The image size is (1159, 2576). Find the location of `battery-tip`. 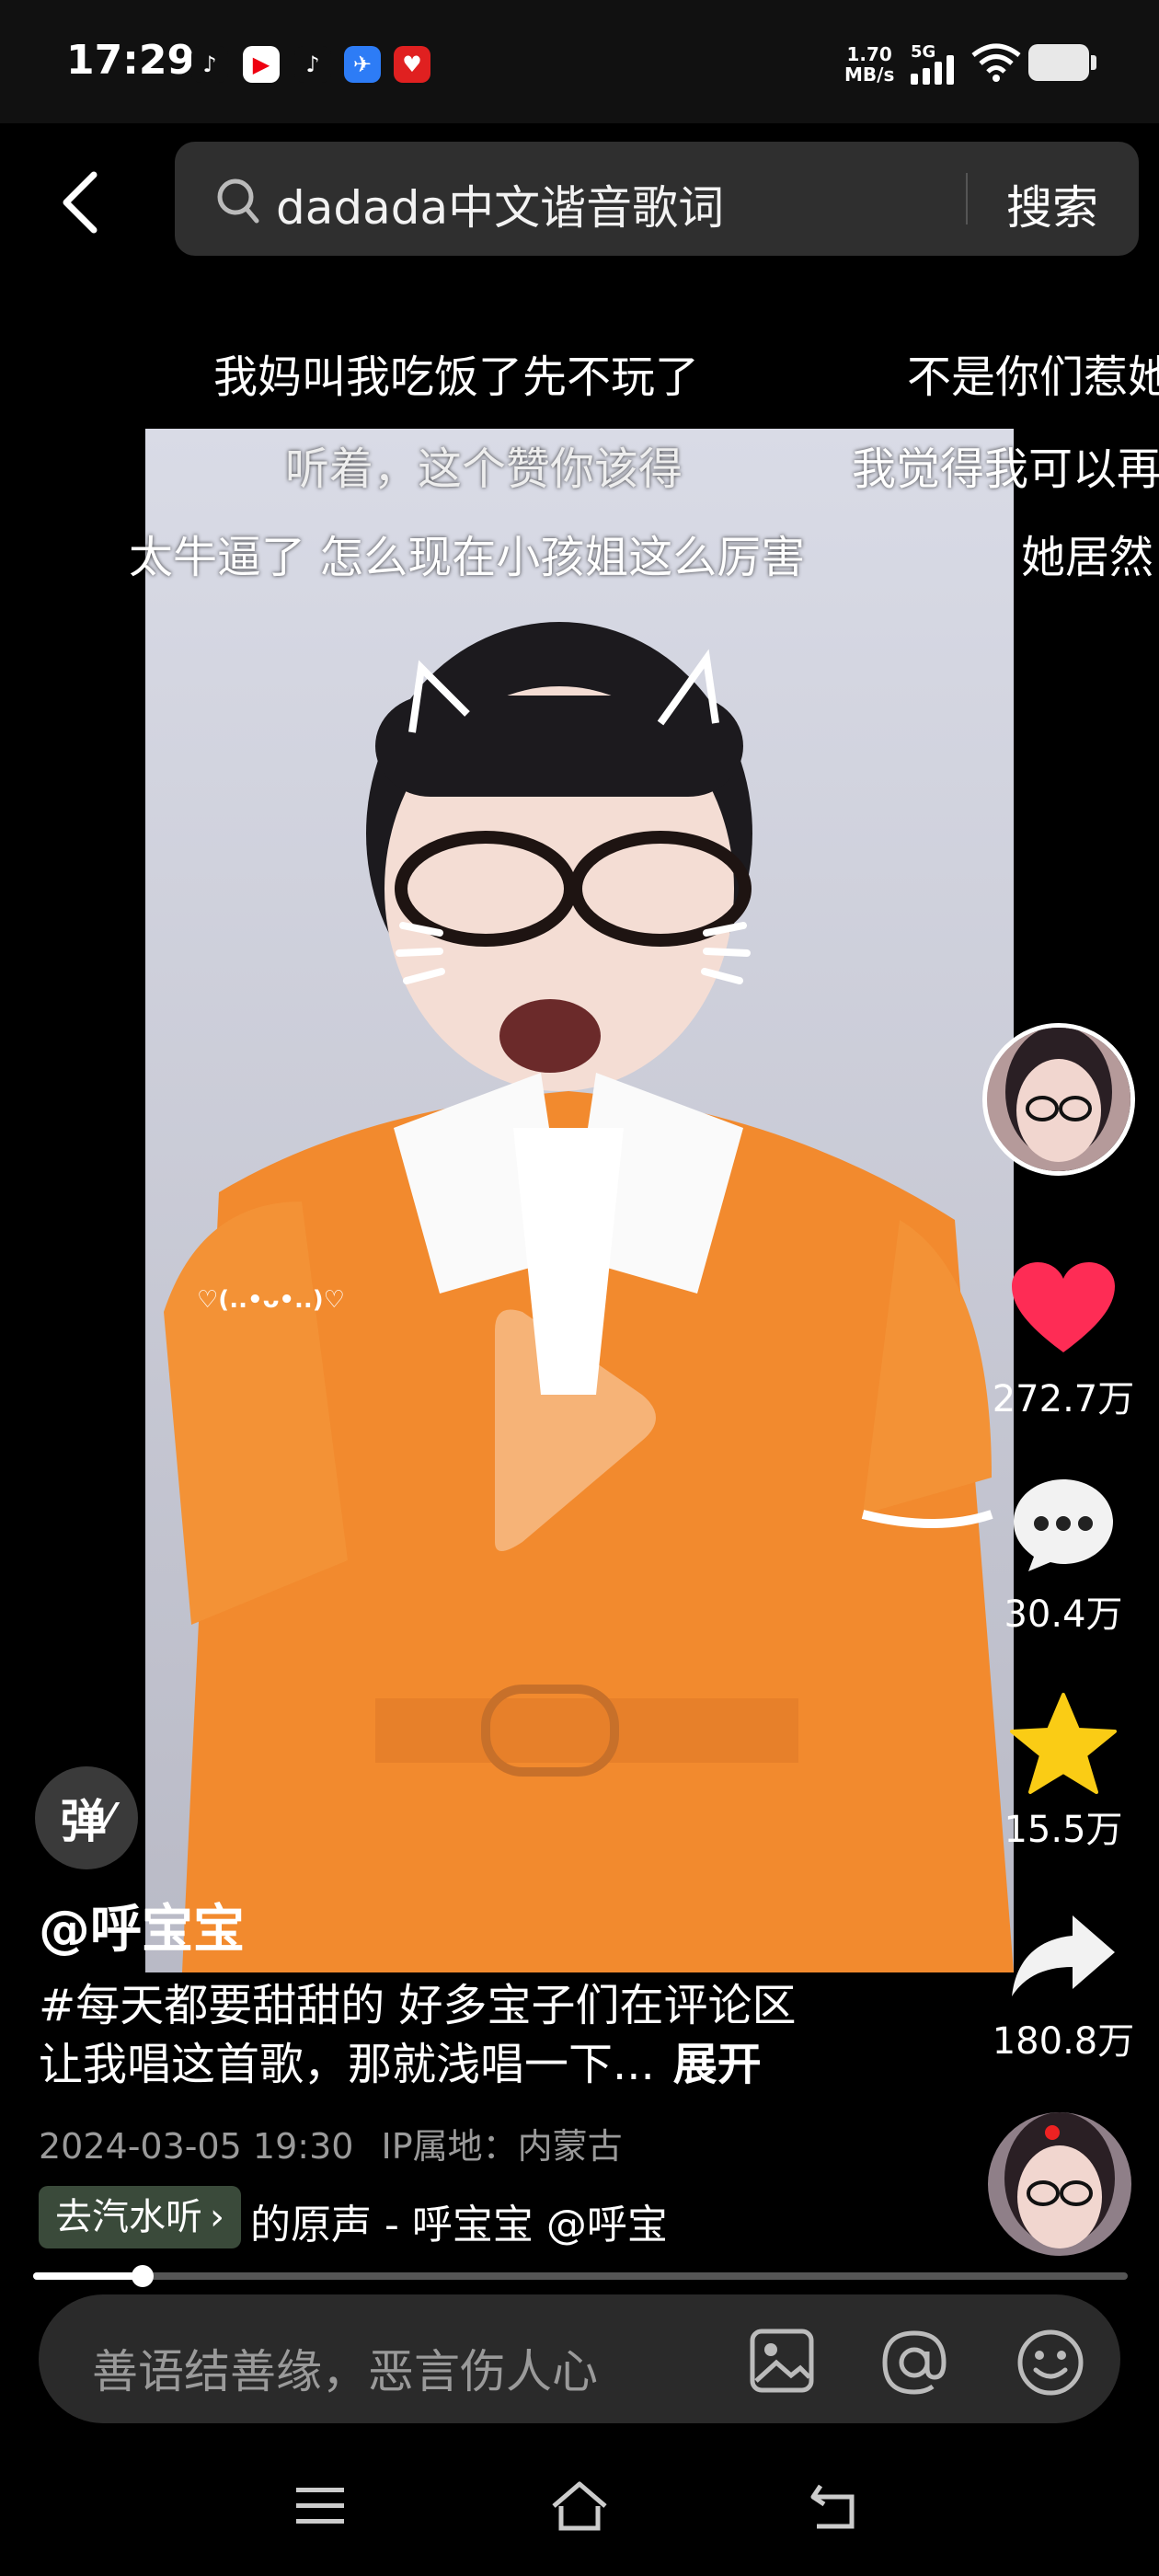

battery-tip is located at coordinates (1093, 62).